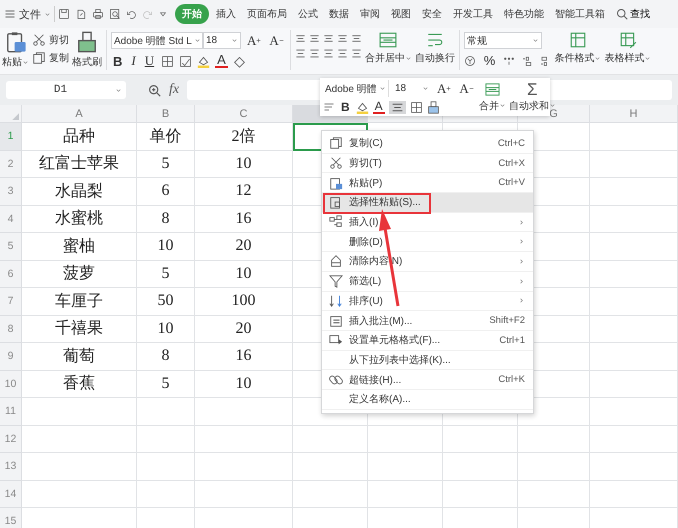 This screenshot has width=678, height=528. What do you see at coordinates (79, 246) in the screenshot?
I see `table-cell: 蜜柚` at bounding box center [79, 246].